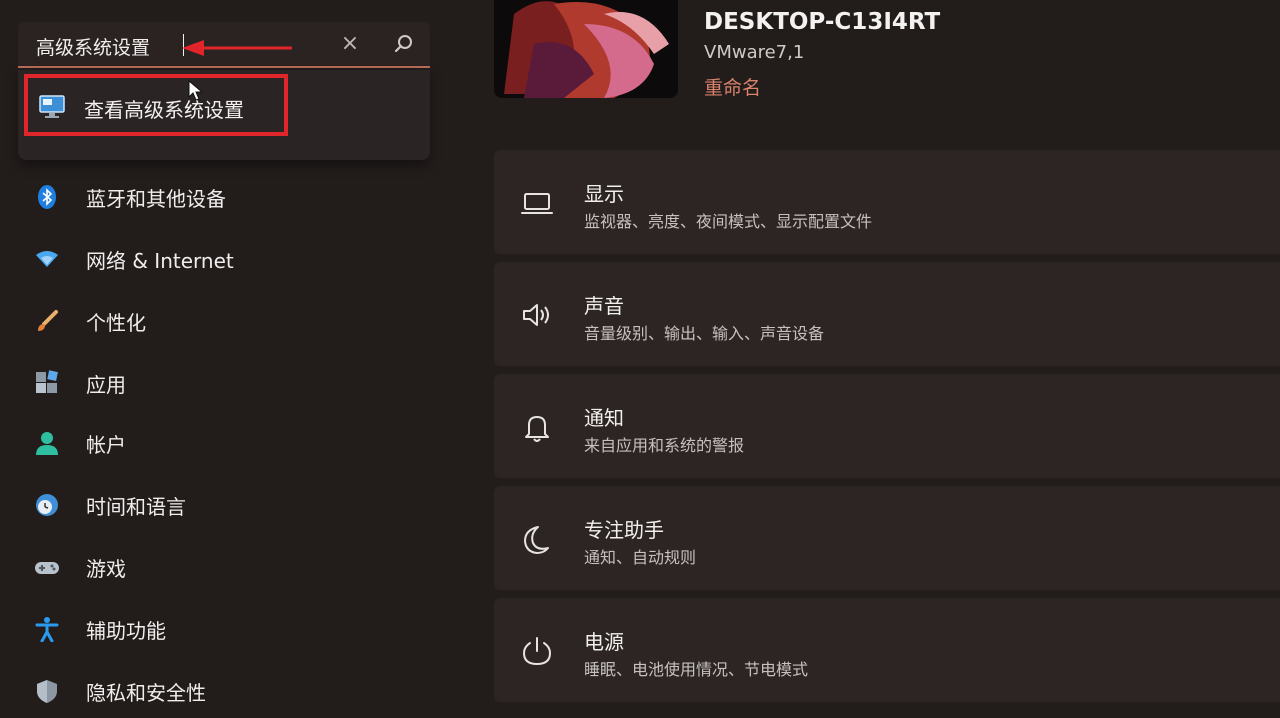 The height and width of the screenshot is (718, 1280). What do you see at coordinates (106, 445) in the screenshot?
I see `sidebar-item-label: 帐户` at bounding box center [106, 445].